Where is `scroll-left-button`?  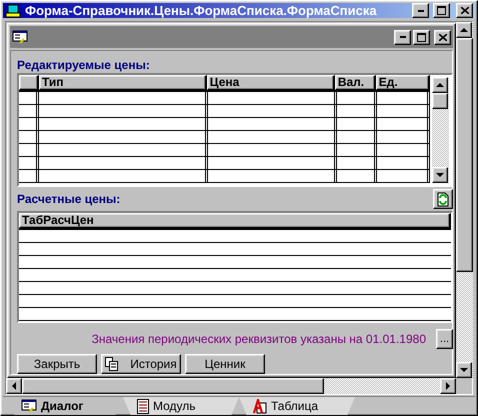 scroll-left-button is located at coordinates (14, 386).